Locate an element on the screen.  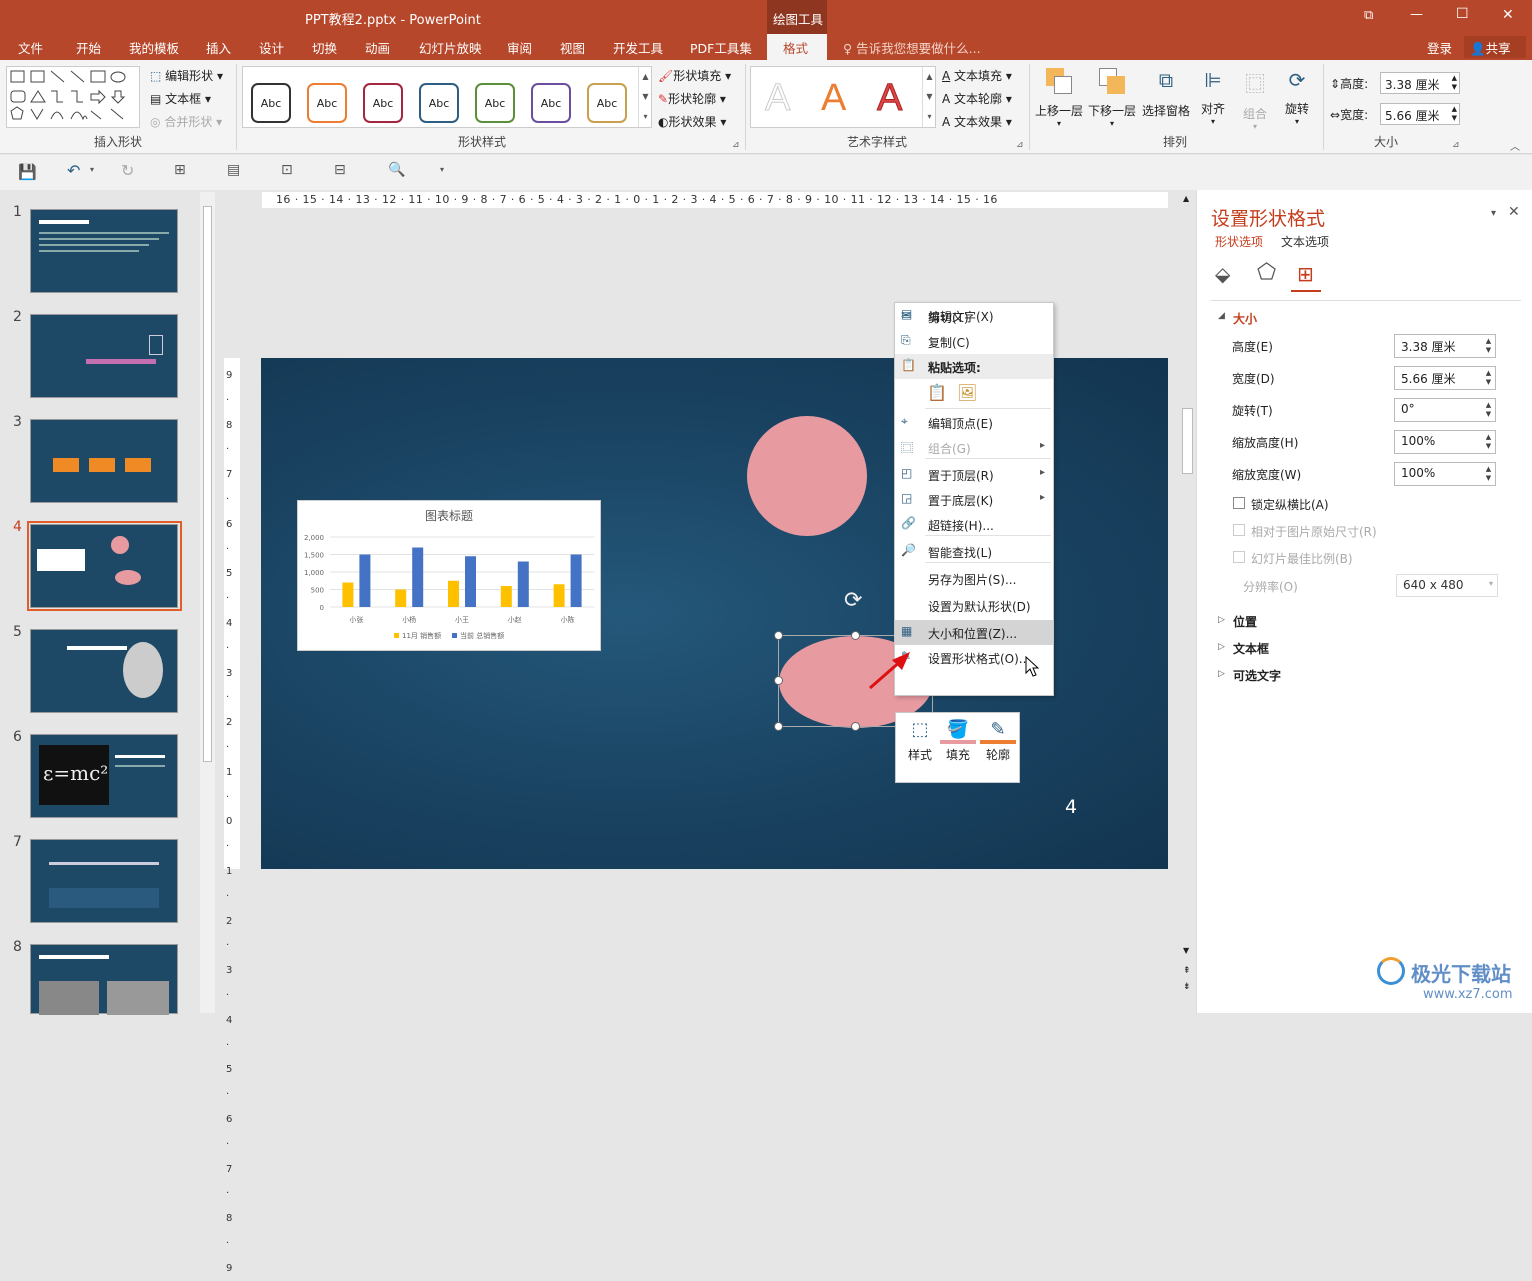
mini-style-button: ⬚ 样式 is located at coordinates (920, 741).